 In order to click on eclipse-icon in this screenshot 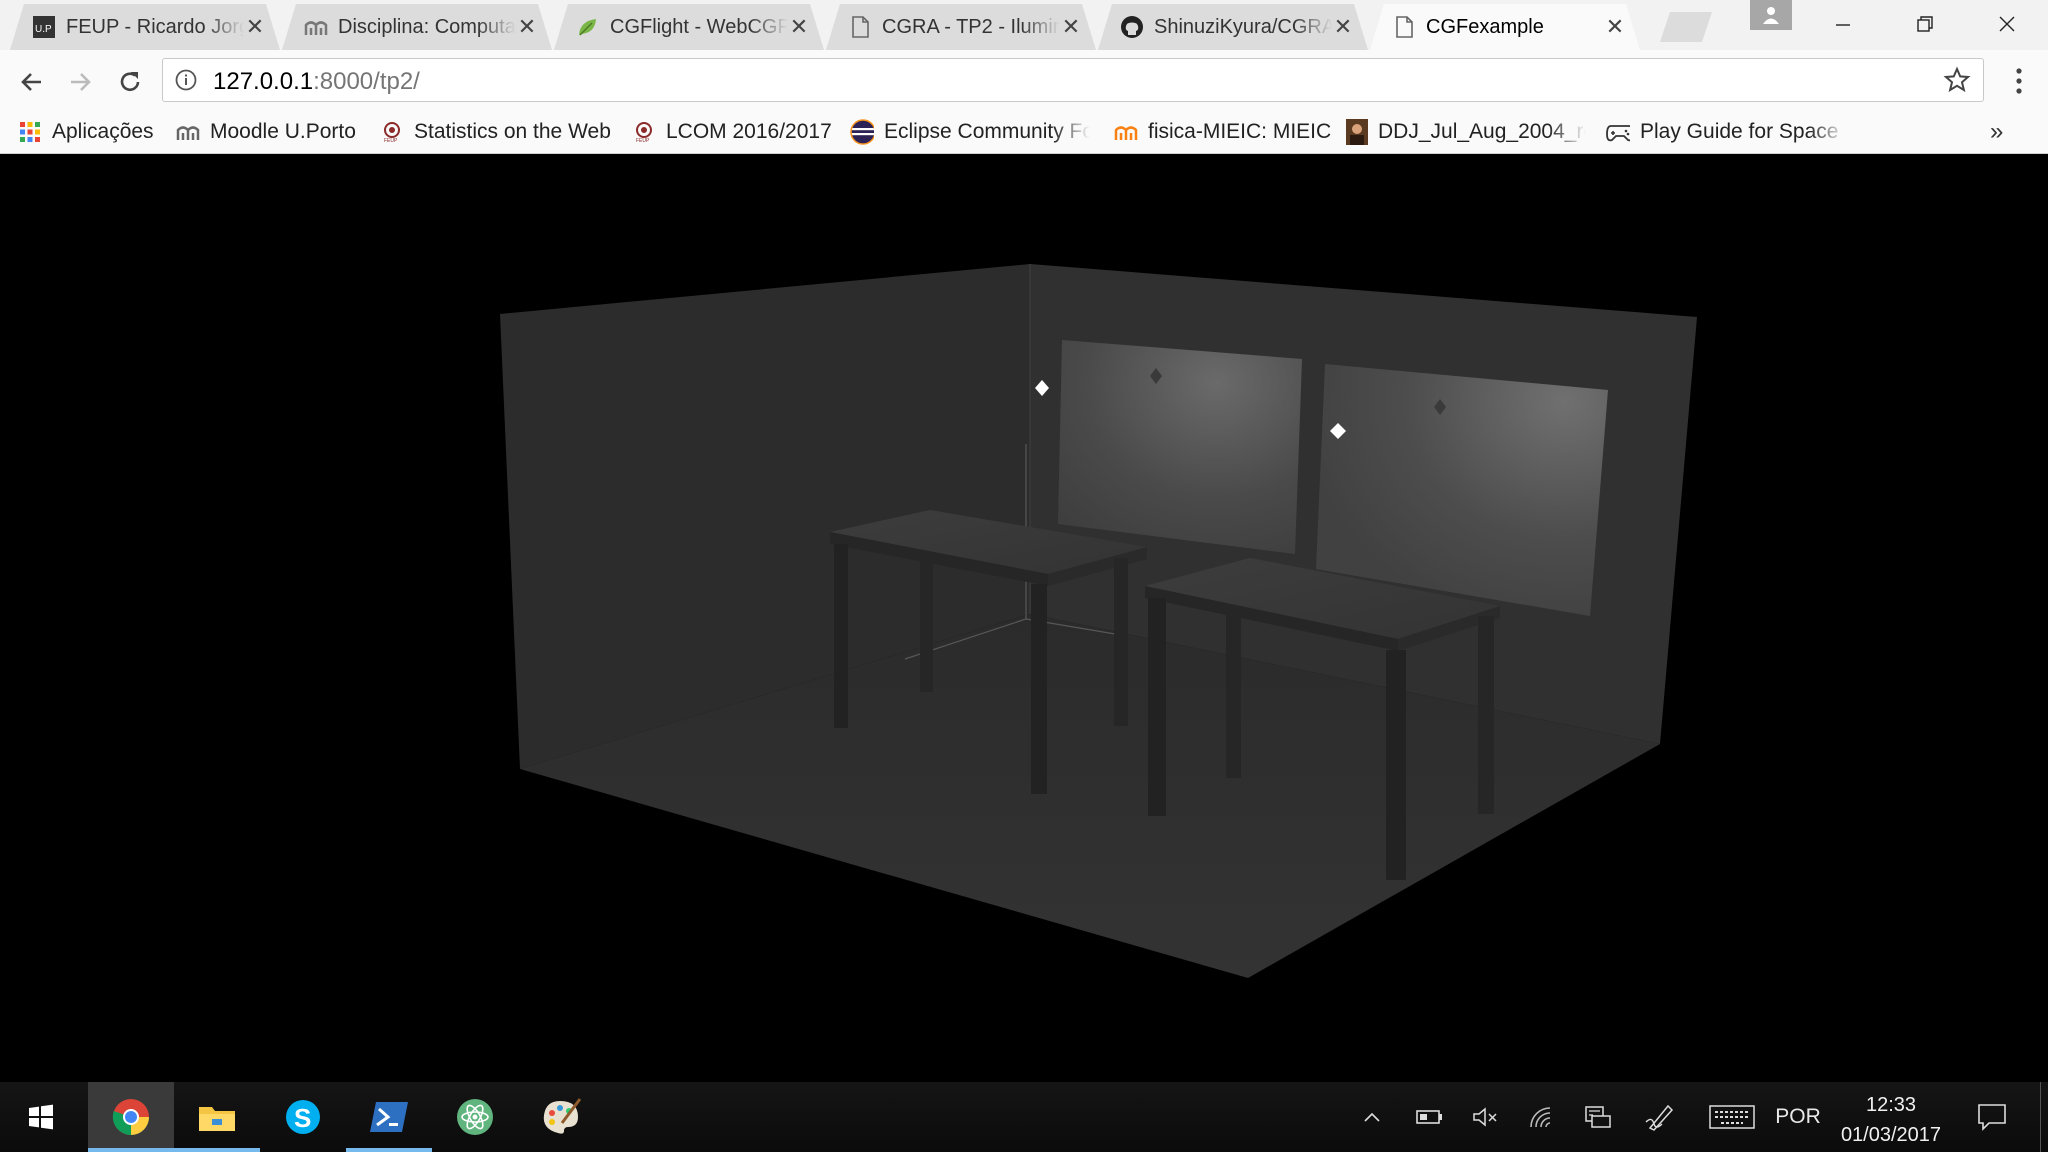, I will do `click(862, 132)`.